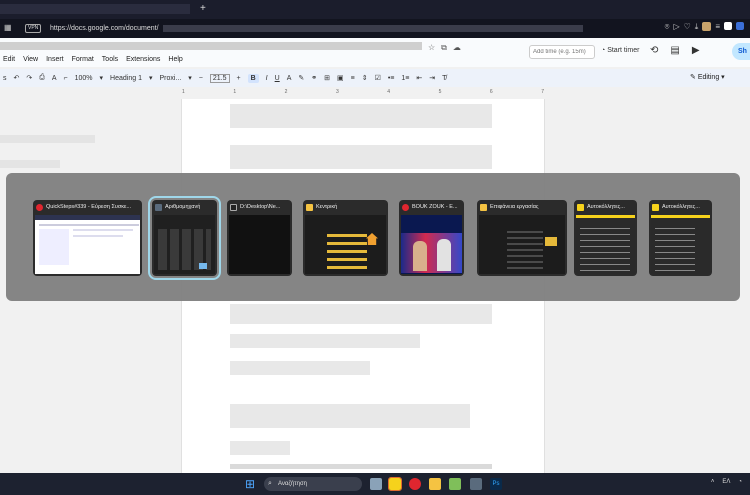 This screenshot has width=750, height=495. What do you see at coordinates (54, 78) in the screenshot?
I see `spellcheck-icon: A` at bounding box center [54, 78].